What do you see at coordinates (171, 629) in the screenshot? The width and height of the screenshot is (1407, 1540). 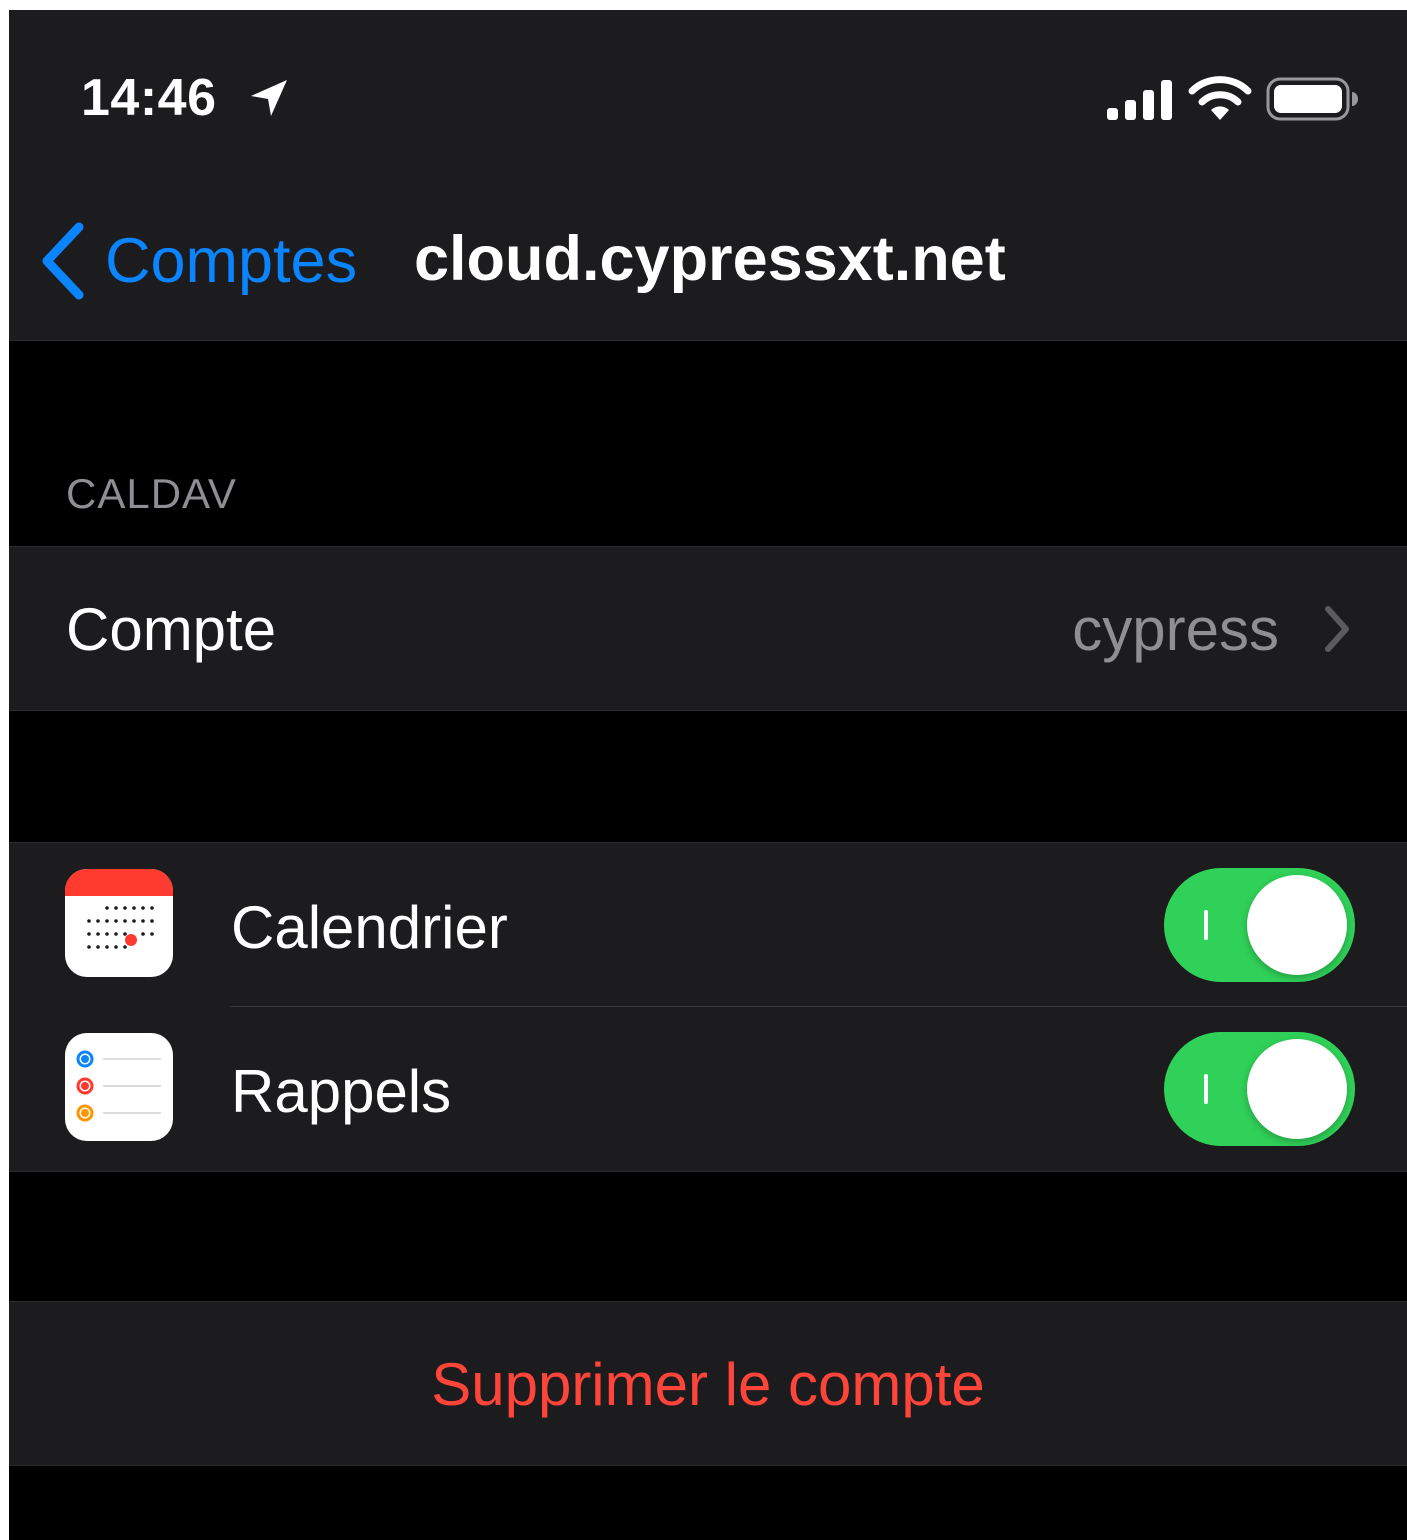 I see `account-row-label: Compte` at bounding box center [171, 629].